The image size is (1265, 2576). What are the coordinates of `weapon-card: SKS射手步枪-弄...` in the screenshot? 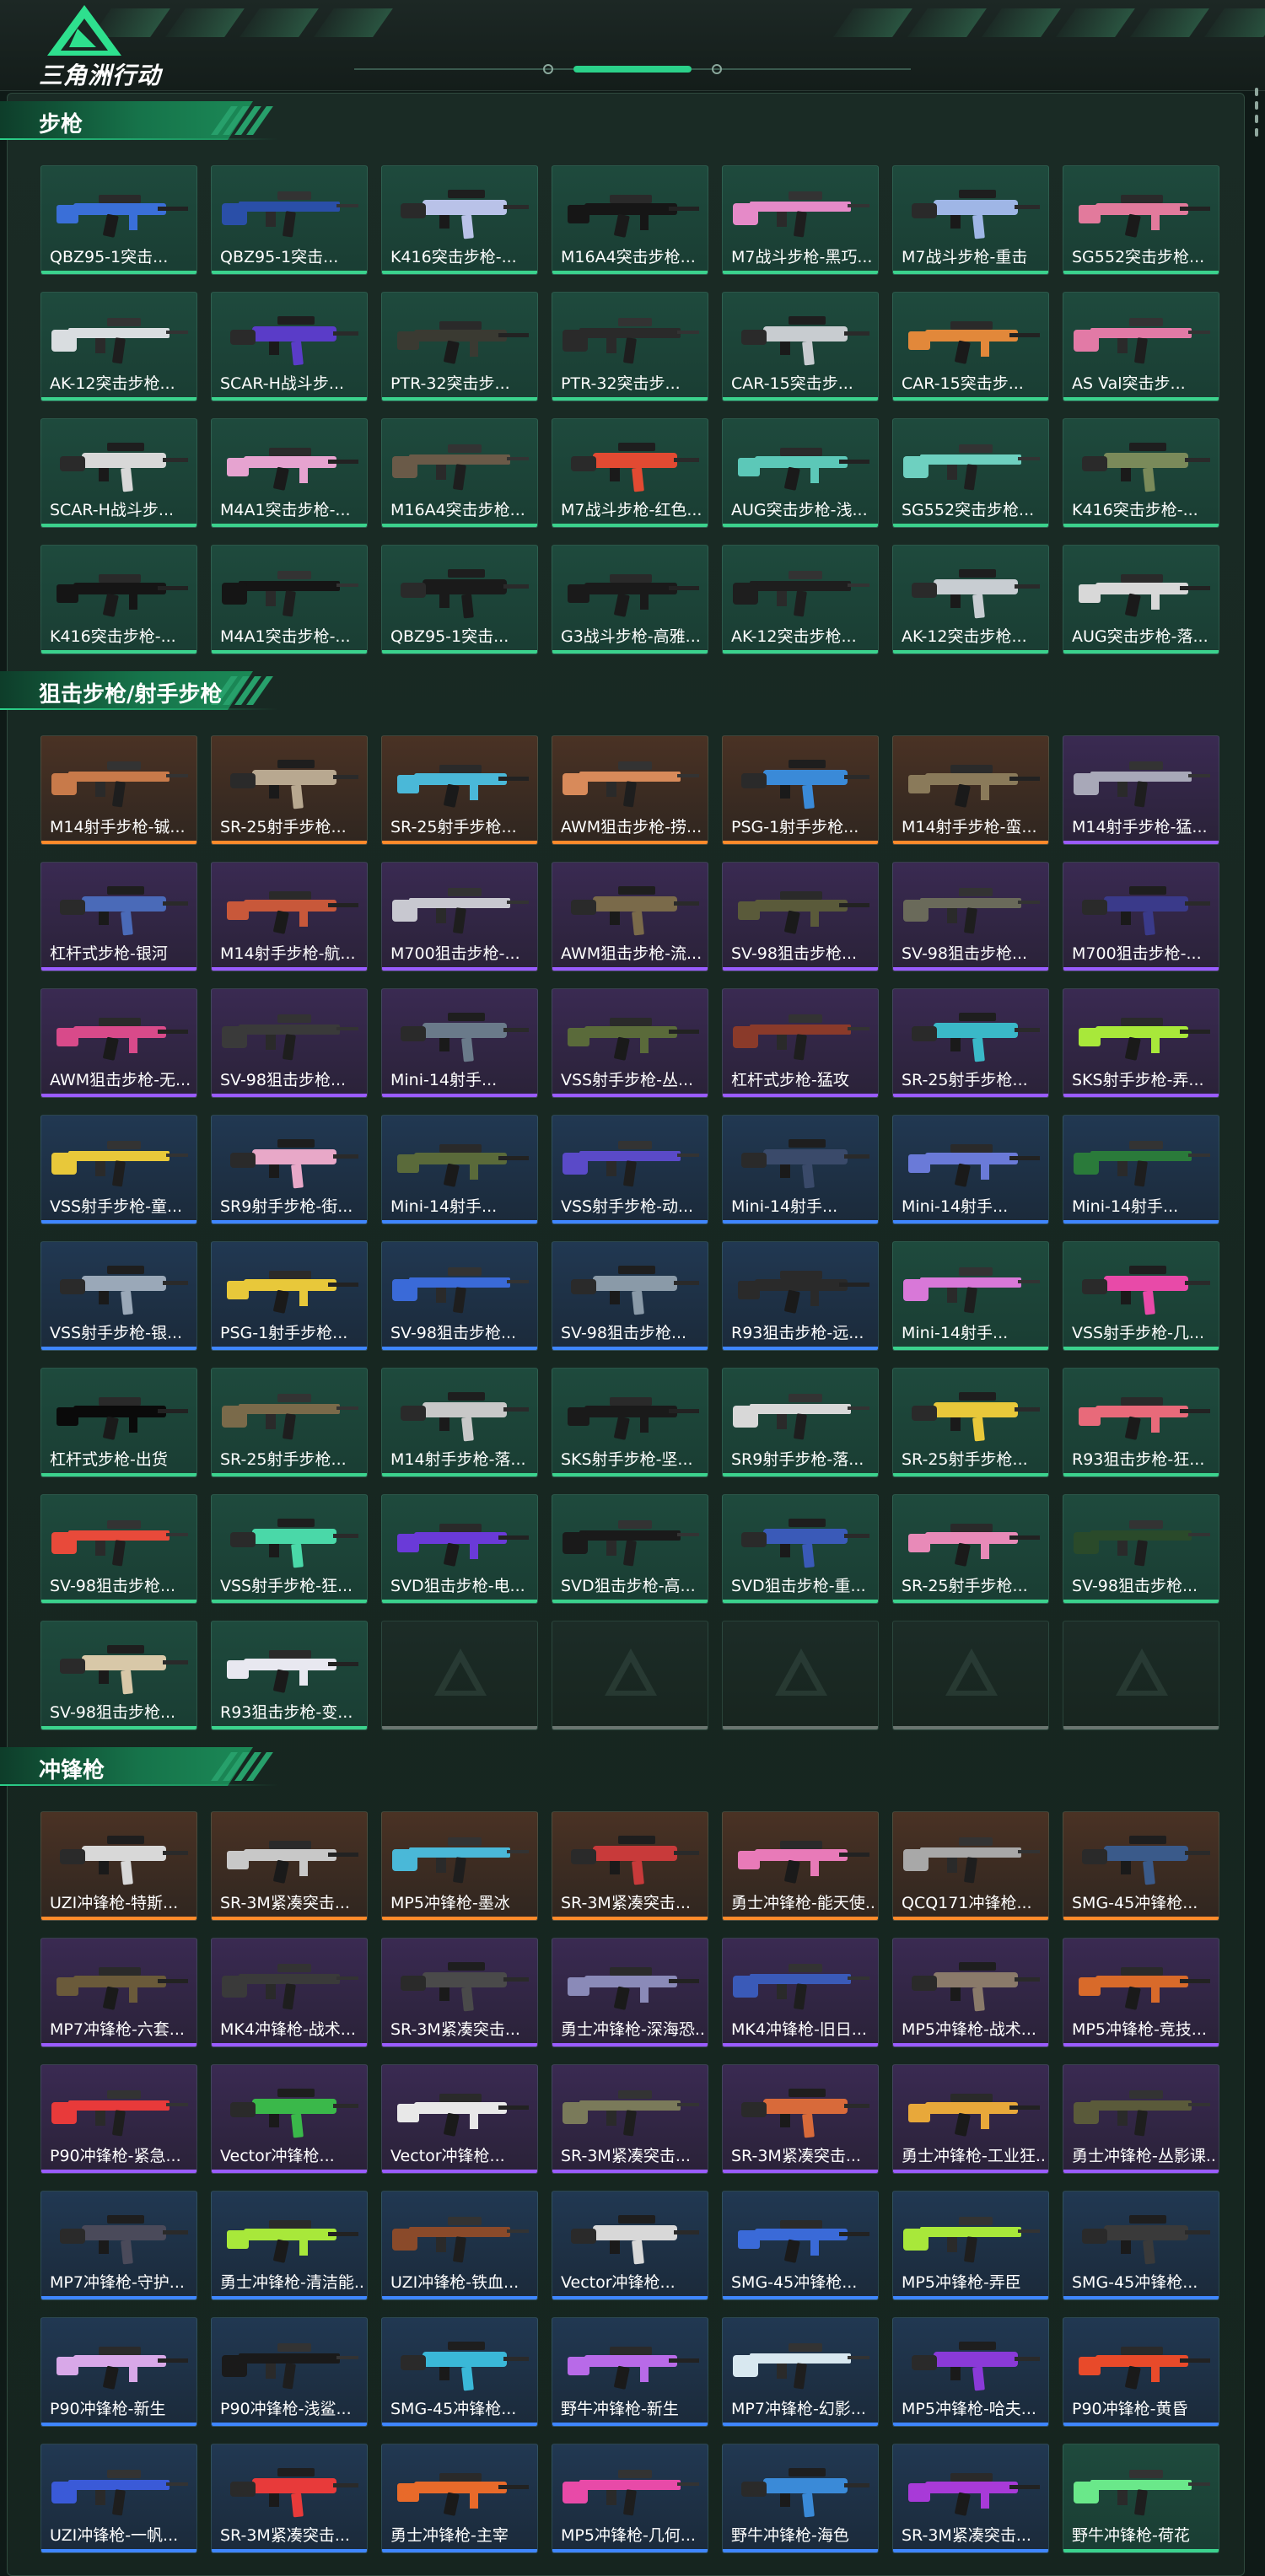 It's located at (1141, 1043).